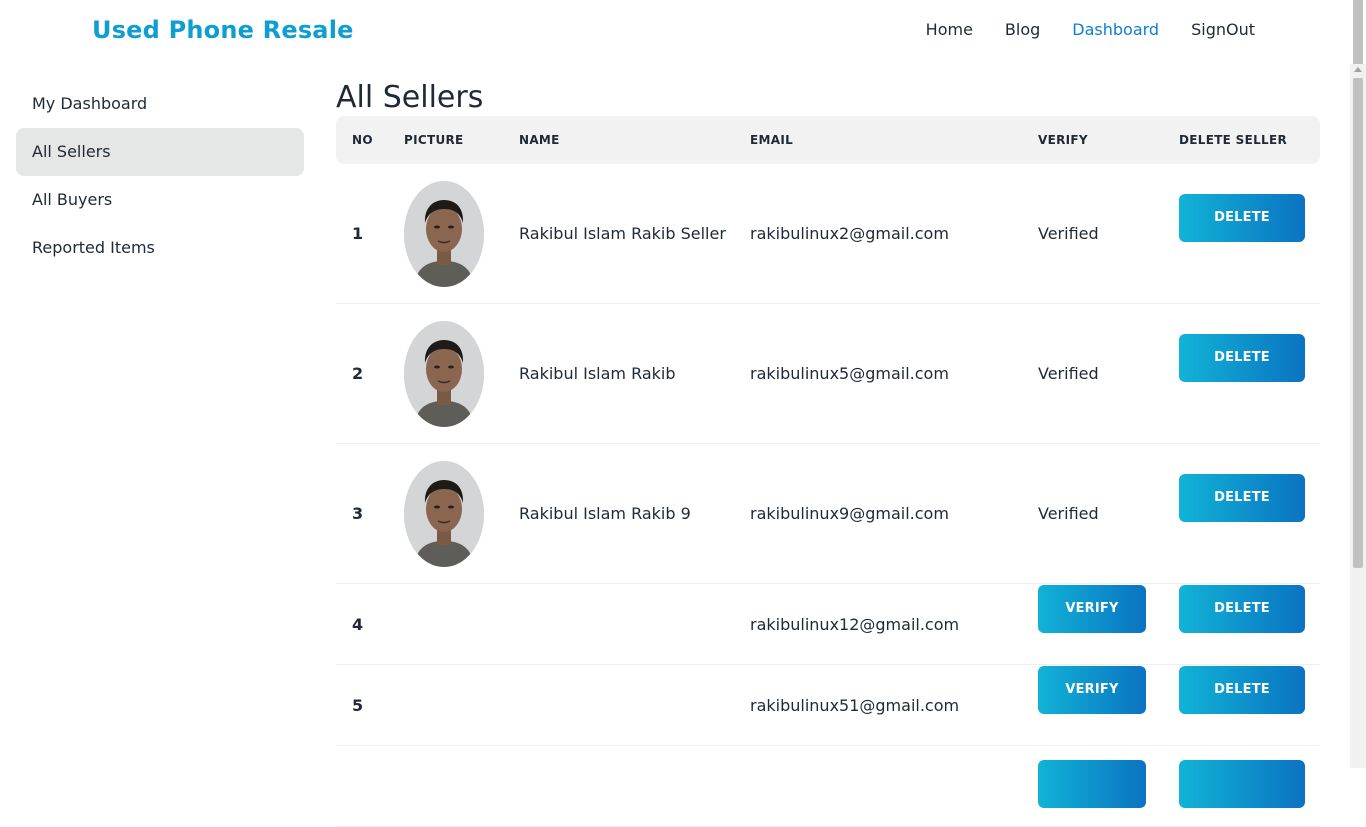 The width and height of the screenshot is (1366, 827). I want to click on seller-name: Rakibul Islam Rakib 9, so click(618, 513).